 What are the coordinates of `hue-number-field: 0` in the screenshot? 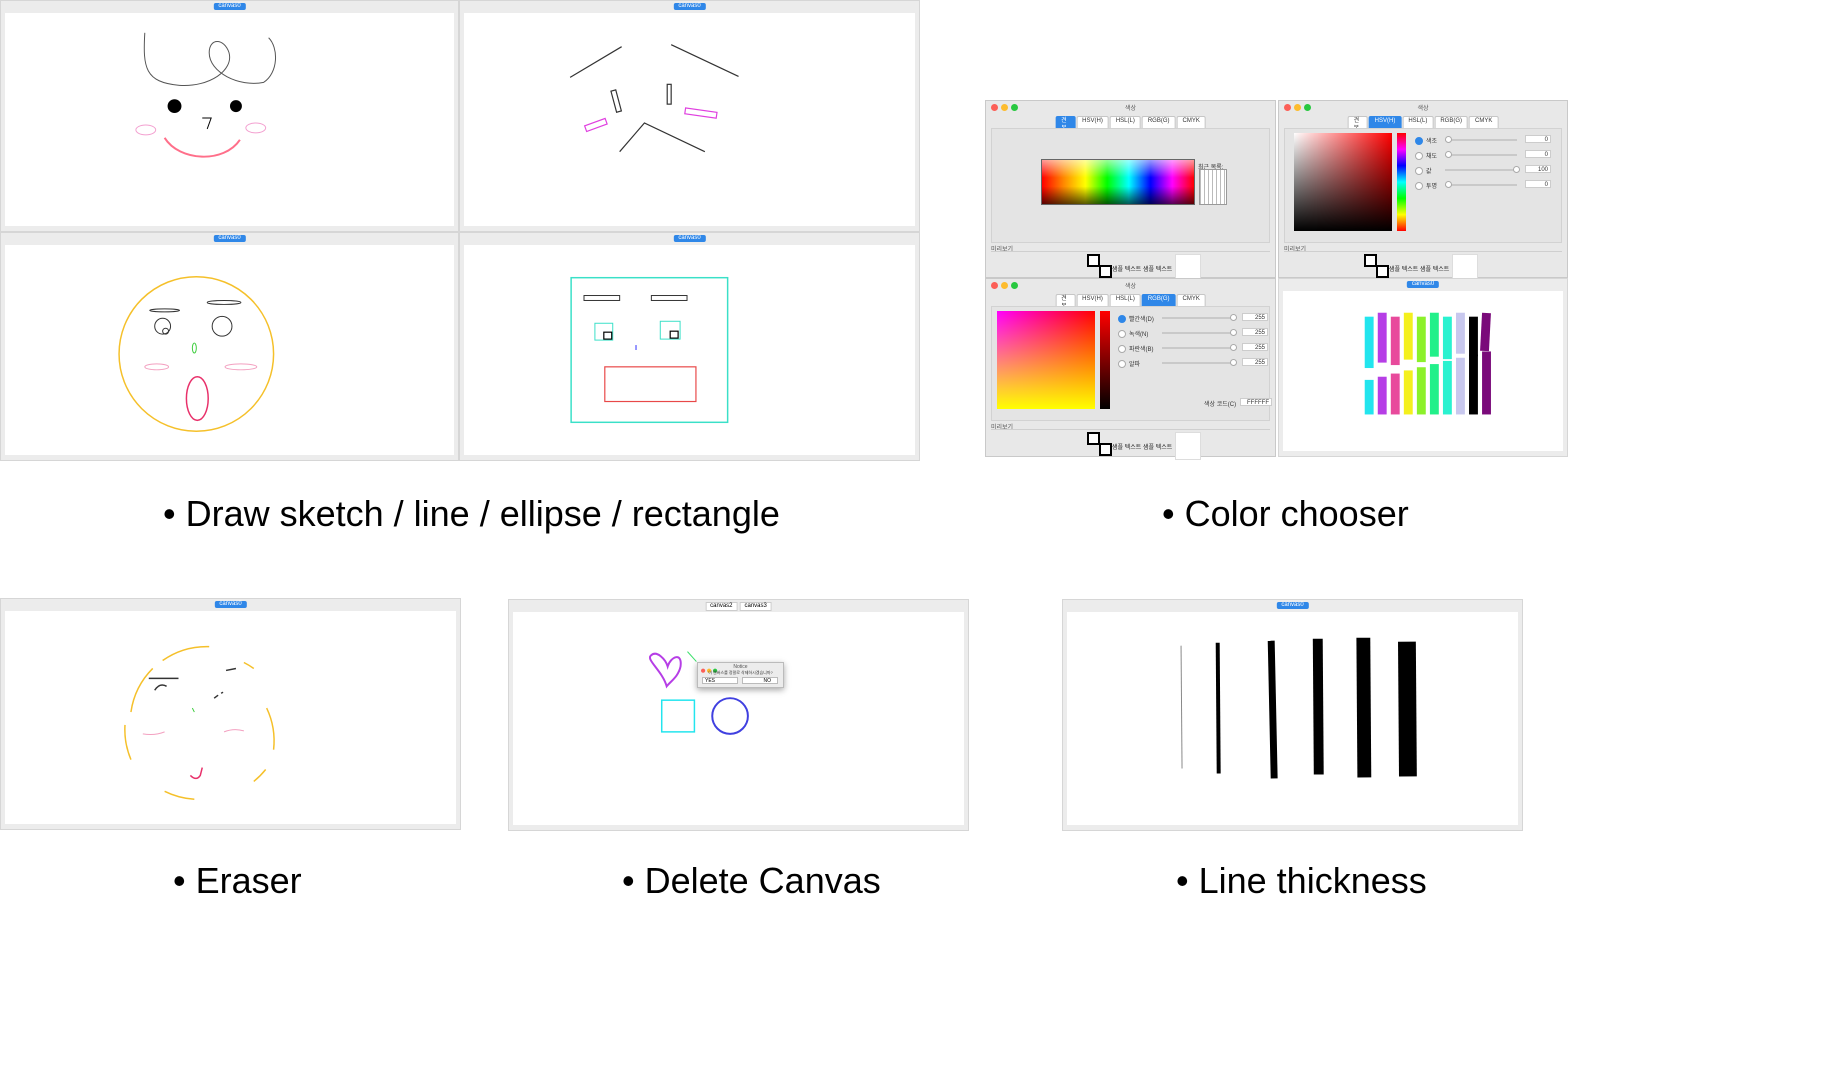 It's located at (1538, 139).